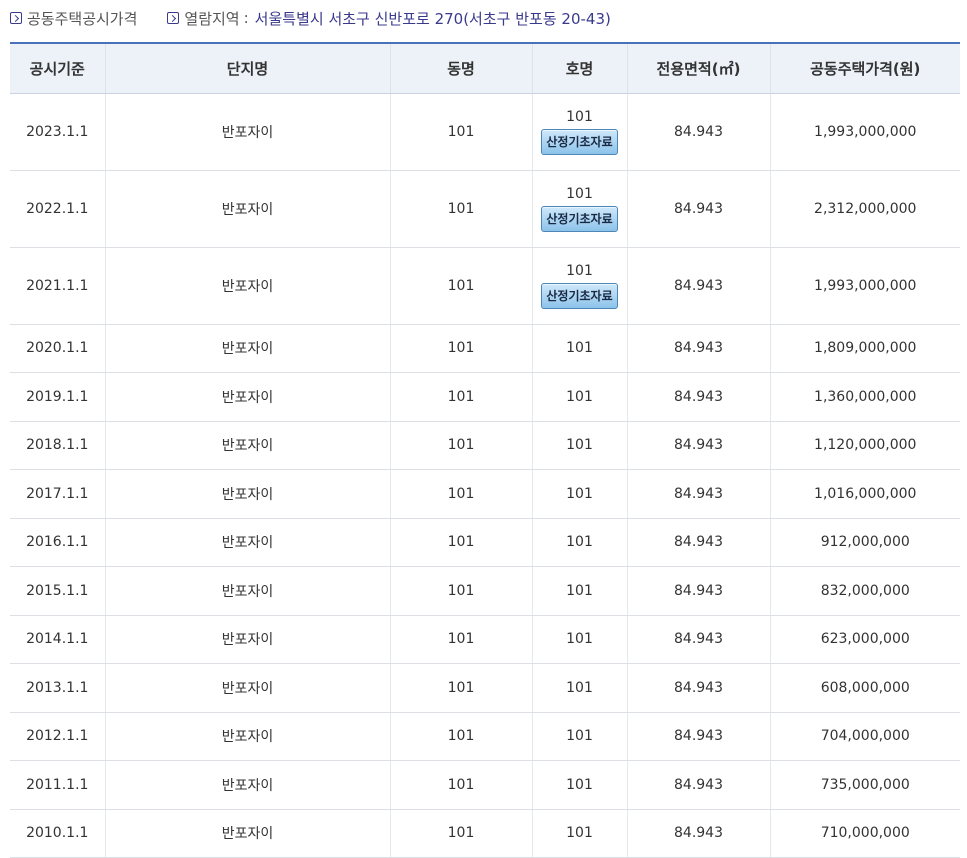  I want to click on cell-base-date: 2012.1.1, so click(58, 736).